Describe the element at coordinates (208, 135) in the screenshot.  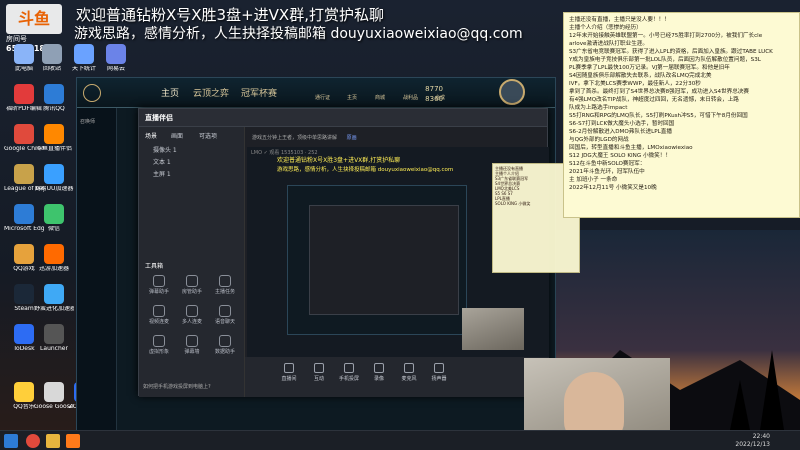
I see `tab-options: 可选项` at that location.